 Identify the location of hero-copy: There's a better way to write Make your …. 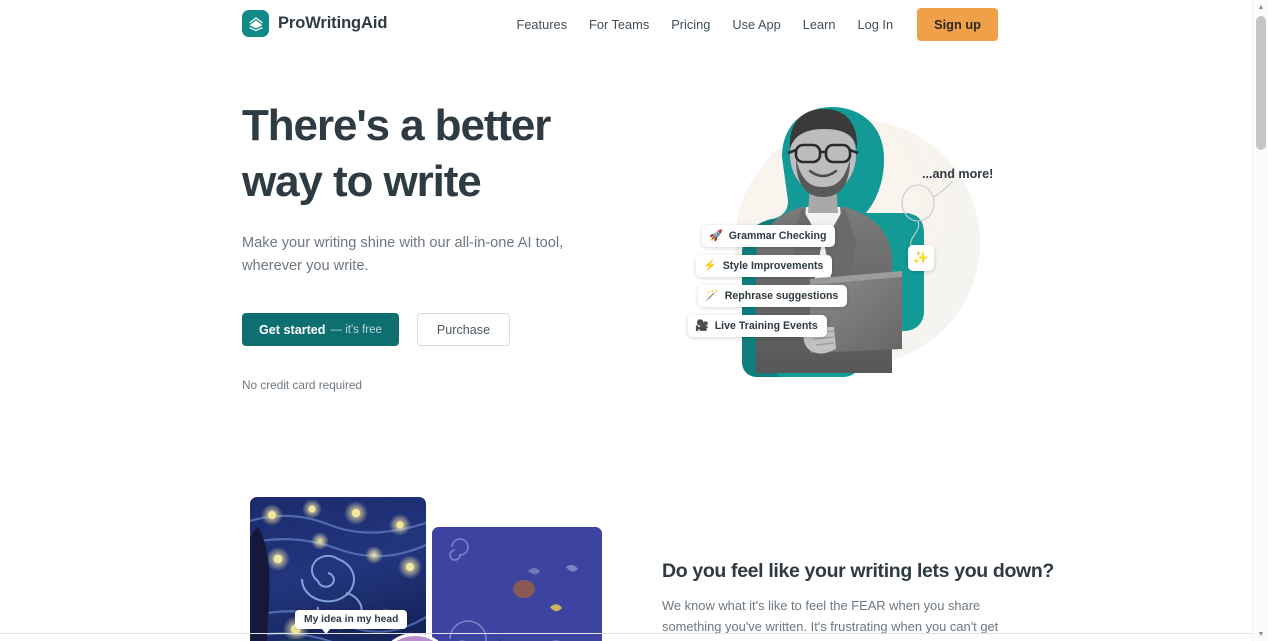
(442, 245).